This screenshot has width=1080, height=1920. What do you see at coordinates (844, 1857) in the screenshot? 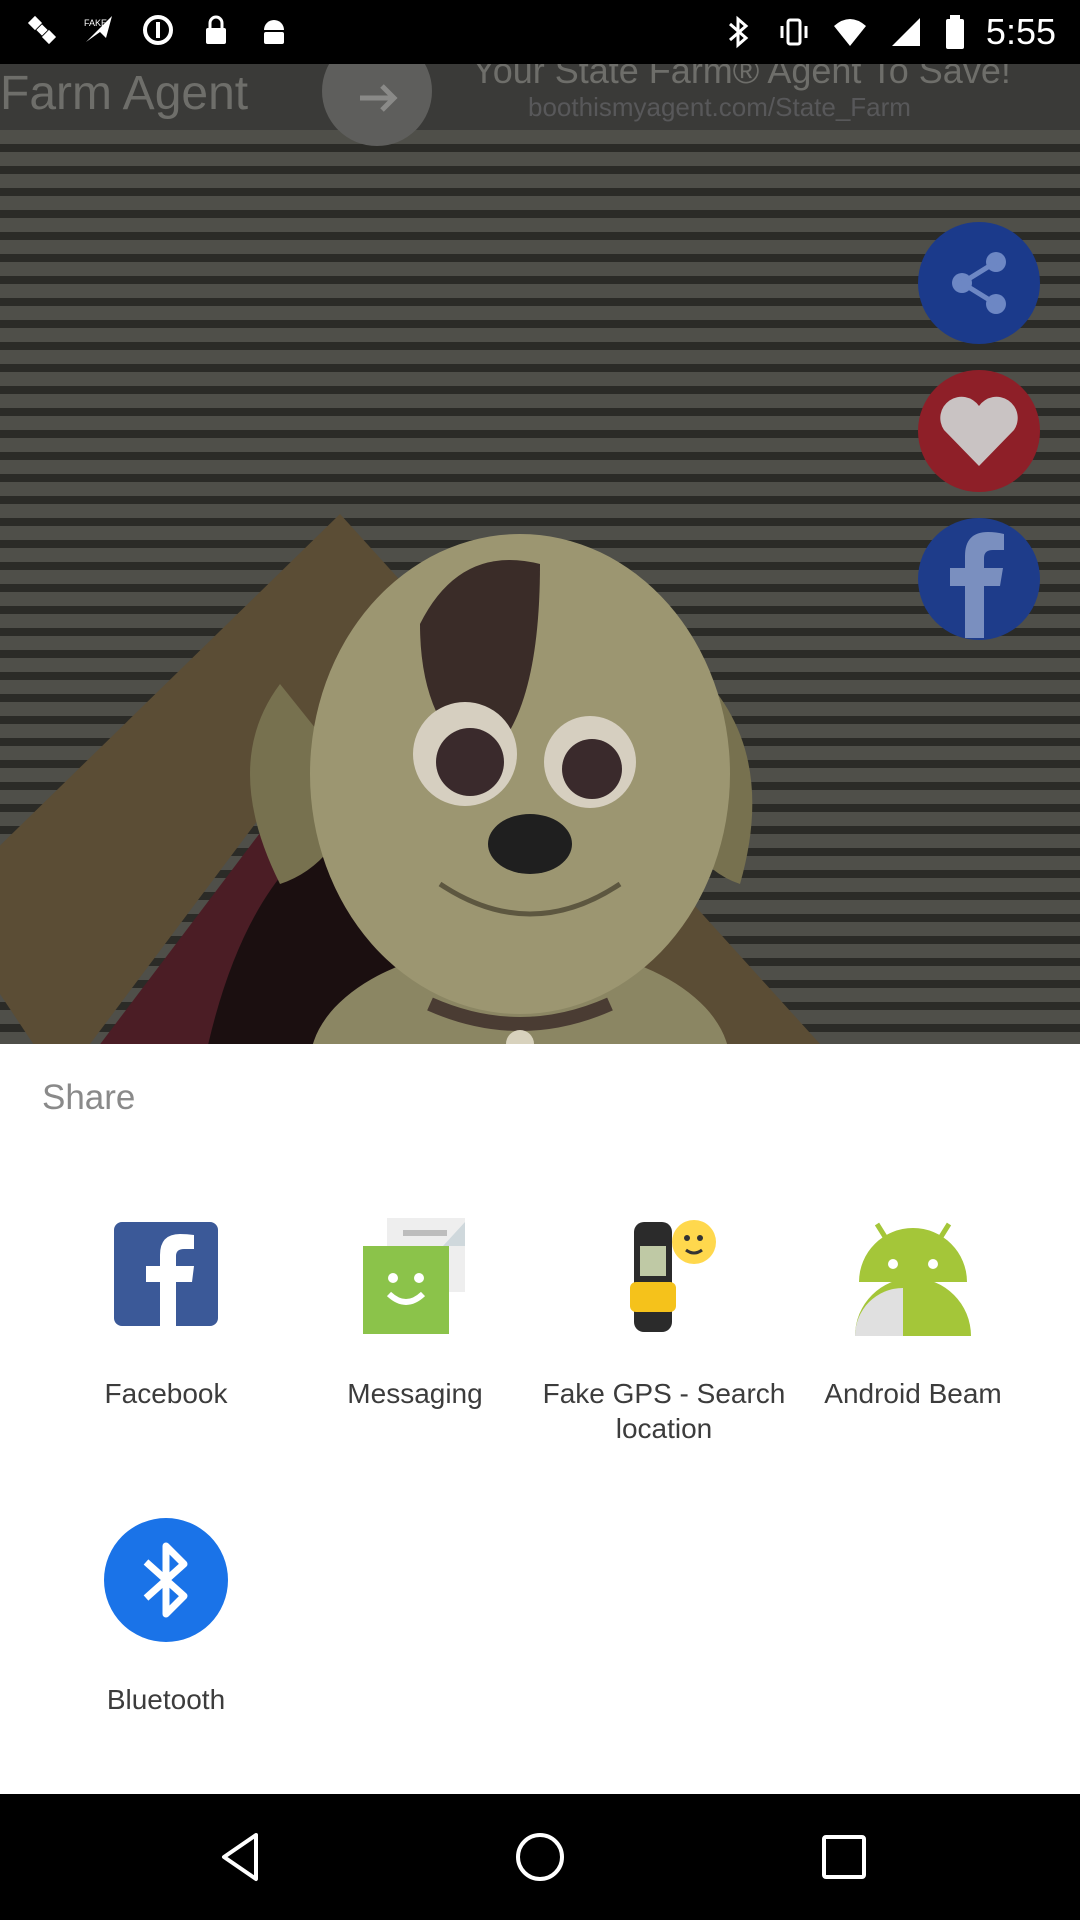
I see `recents-icon` at bounding box center [844, 1857].